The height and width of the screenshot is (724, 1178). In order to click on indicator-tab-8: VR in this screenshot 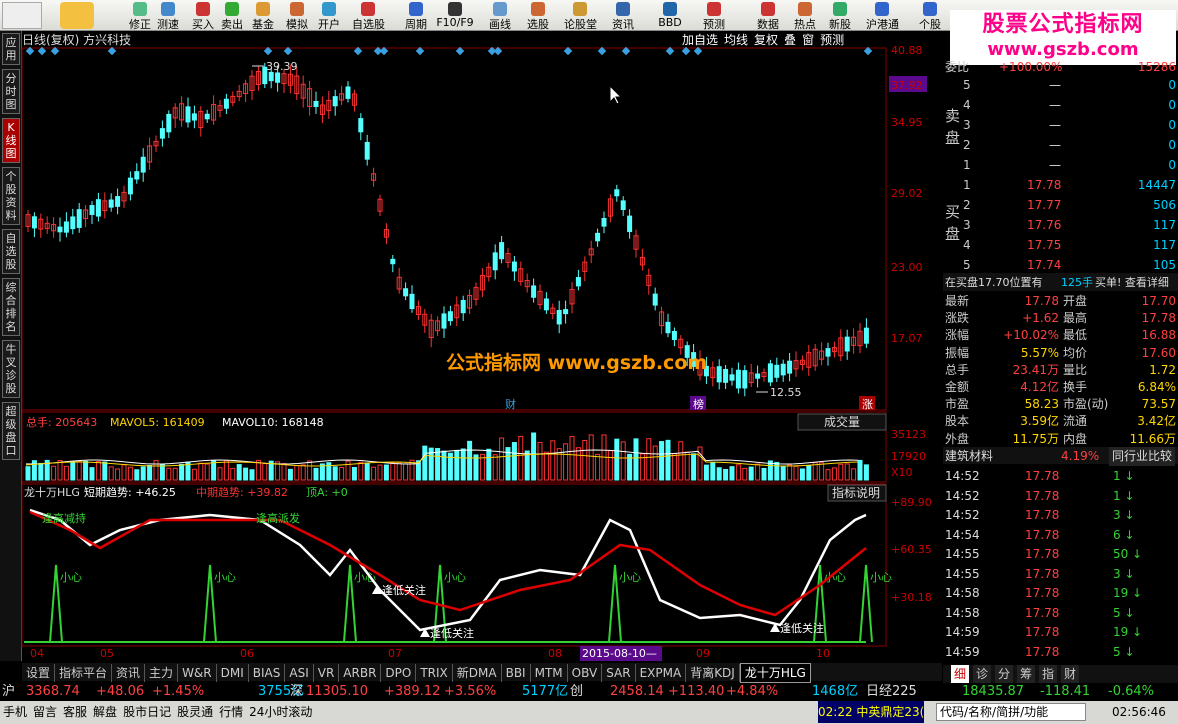, I will do `click(327, 673)`.